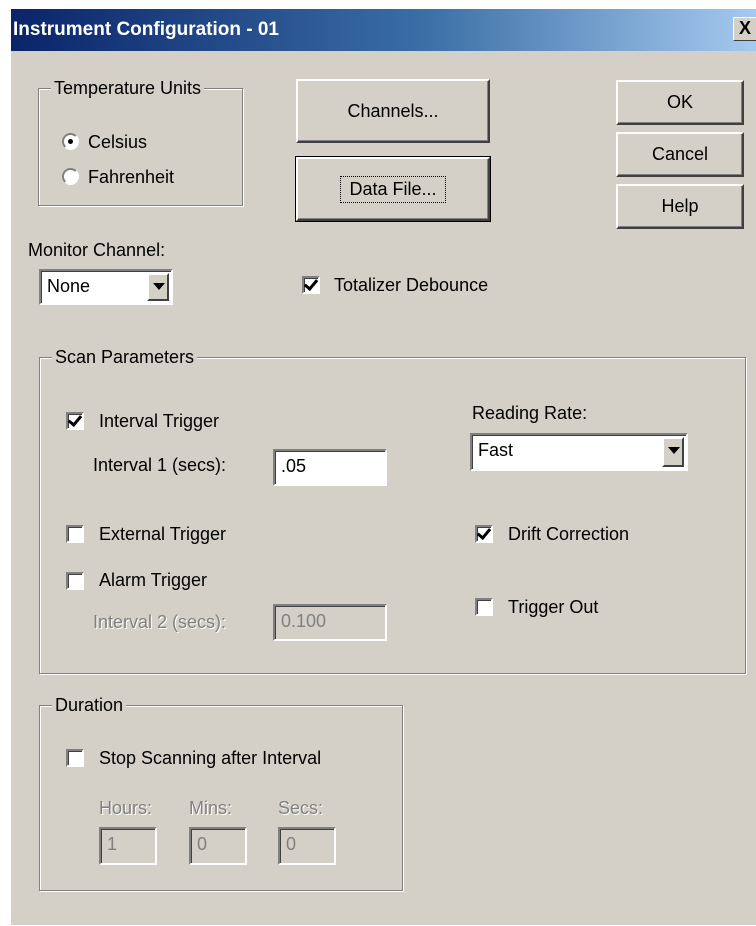  What do you see at coordinates (202, 844) in the screenshot?
I see `mins-value: 0` at bounding box center [202, 844].